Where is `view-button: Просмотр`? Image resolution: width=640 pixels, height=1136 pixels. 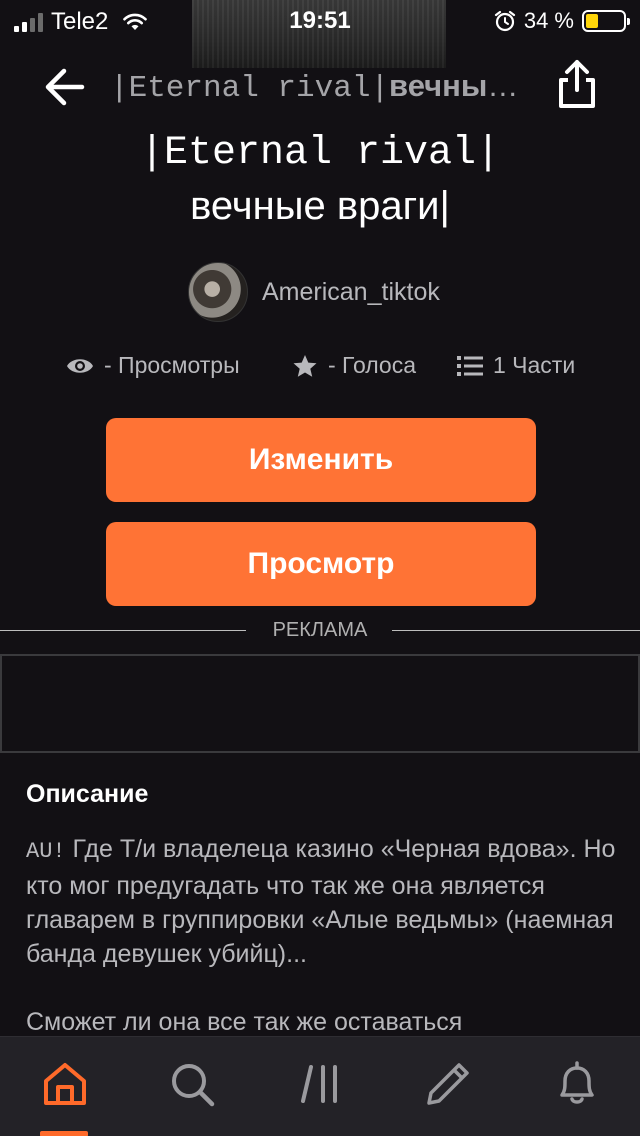 view-button: Просмотр is located at coordinates (321, 564).